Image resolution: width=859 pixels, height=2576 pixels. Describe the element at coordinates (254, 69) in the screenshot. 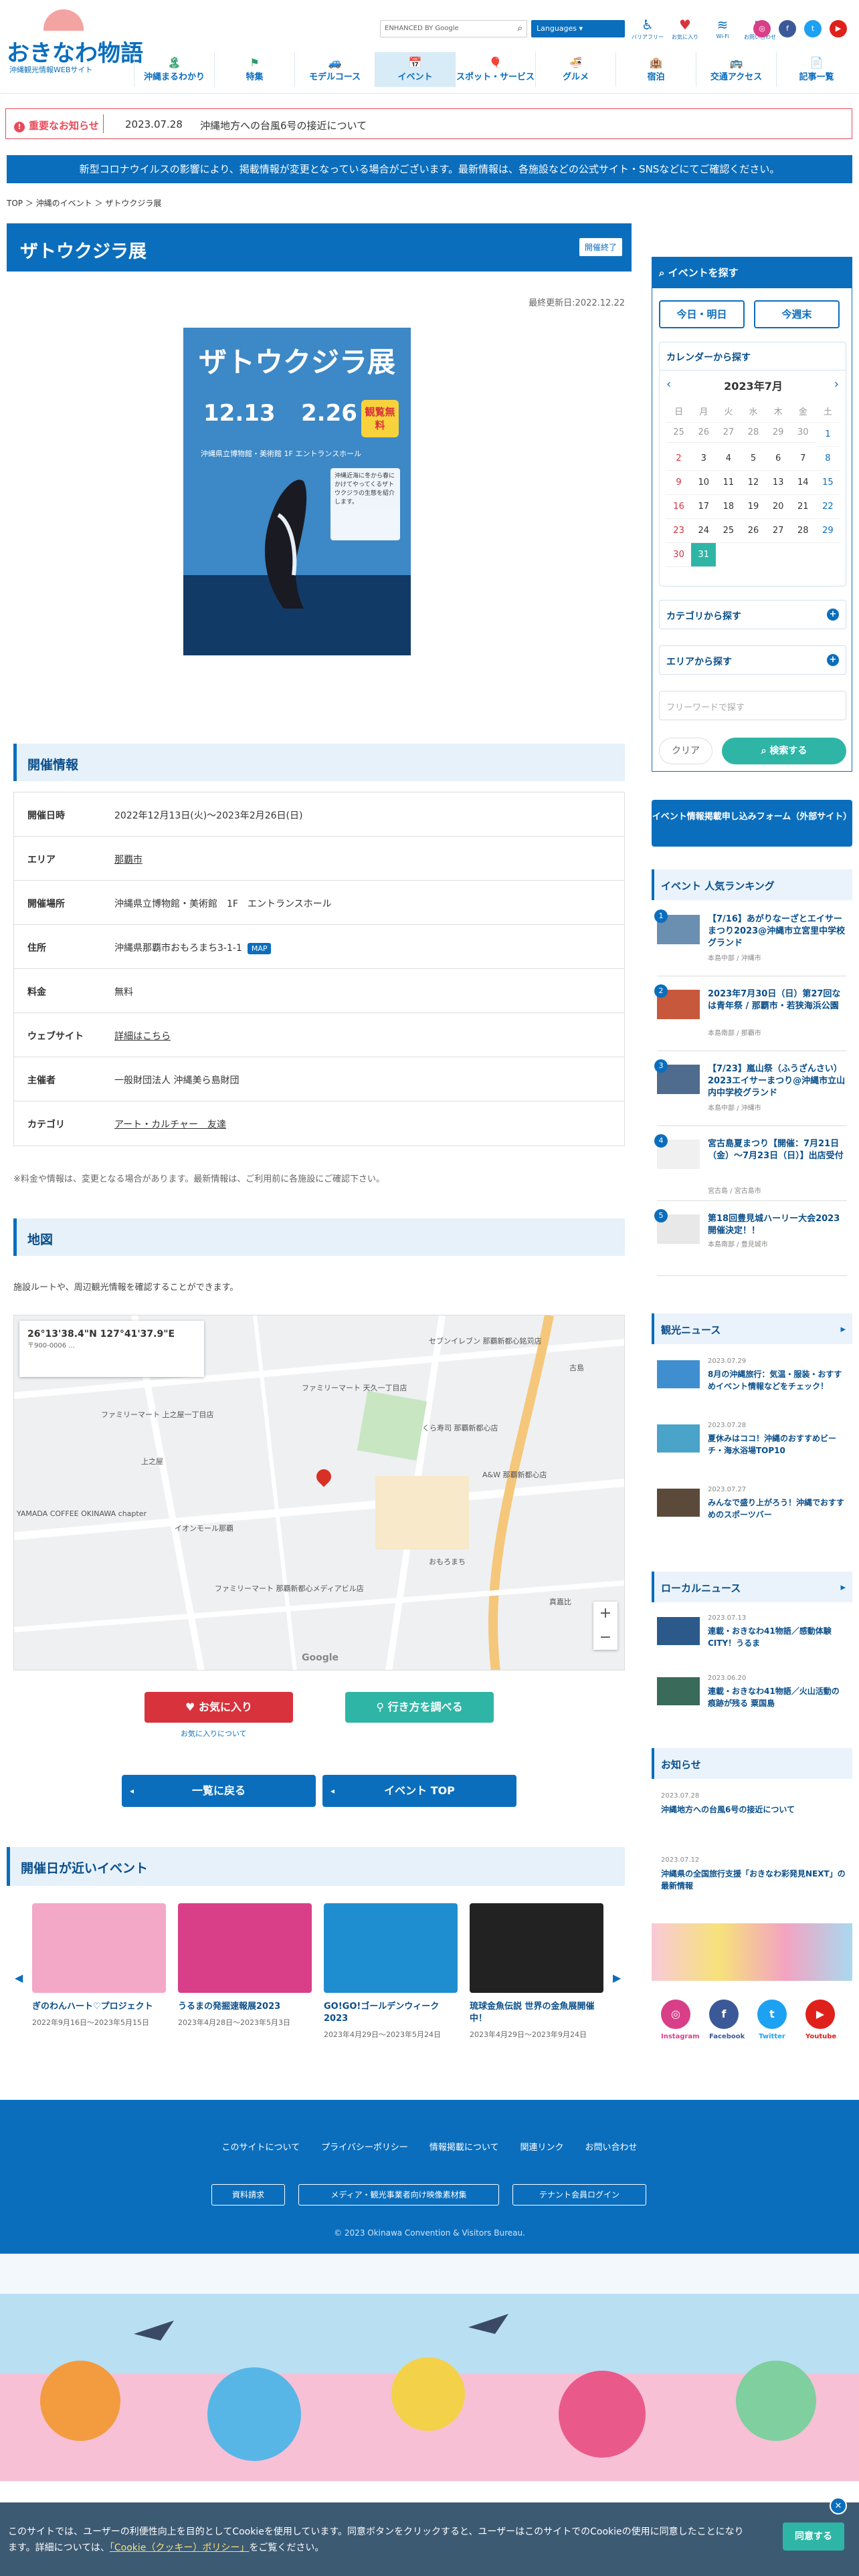

I see `nav-item-1: ⚑ 特集` at that location.